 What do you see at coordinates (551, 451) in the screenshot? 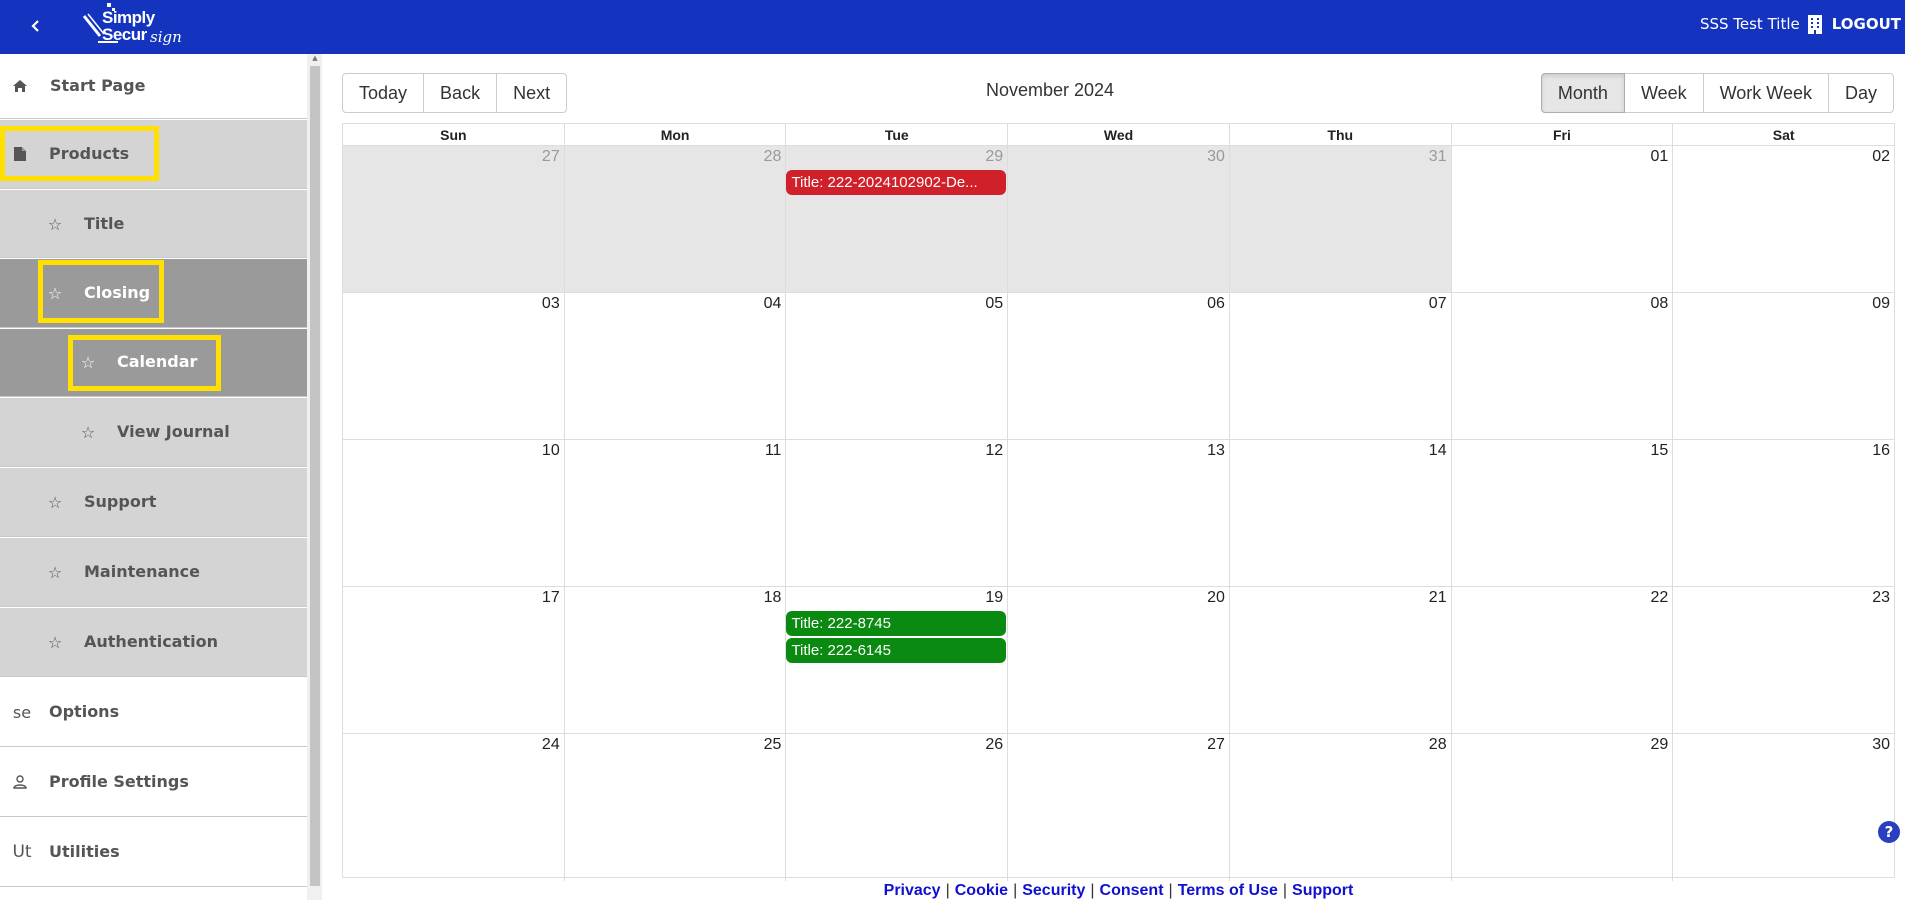
I see `day-number: 10` at bounding box center [551, 451].